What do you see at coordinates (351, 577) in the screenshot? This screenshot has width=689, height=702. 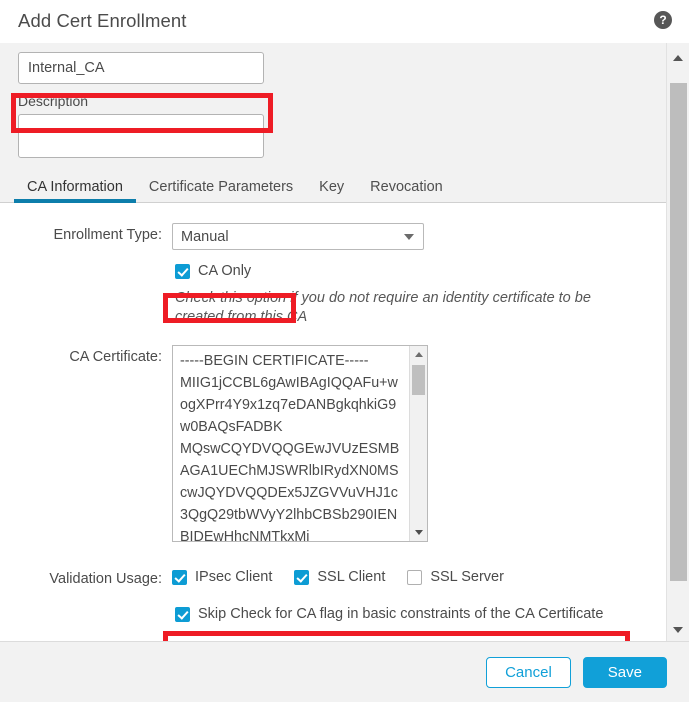 I see `validation-ssl-client-label: SSL Client` at bounding box center [351, 577].